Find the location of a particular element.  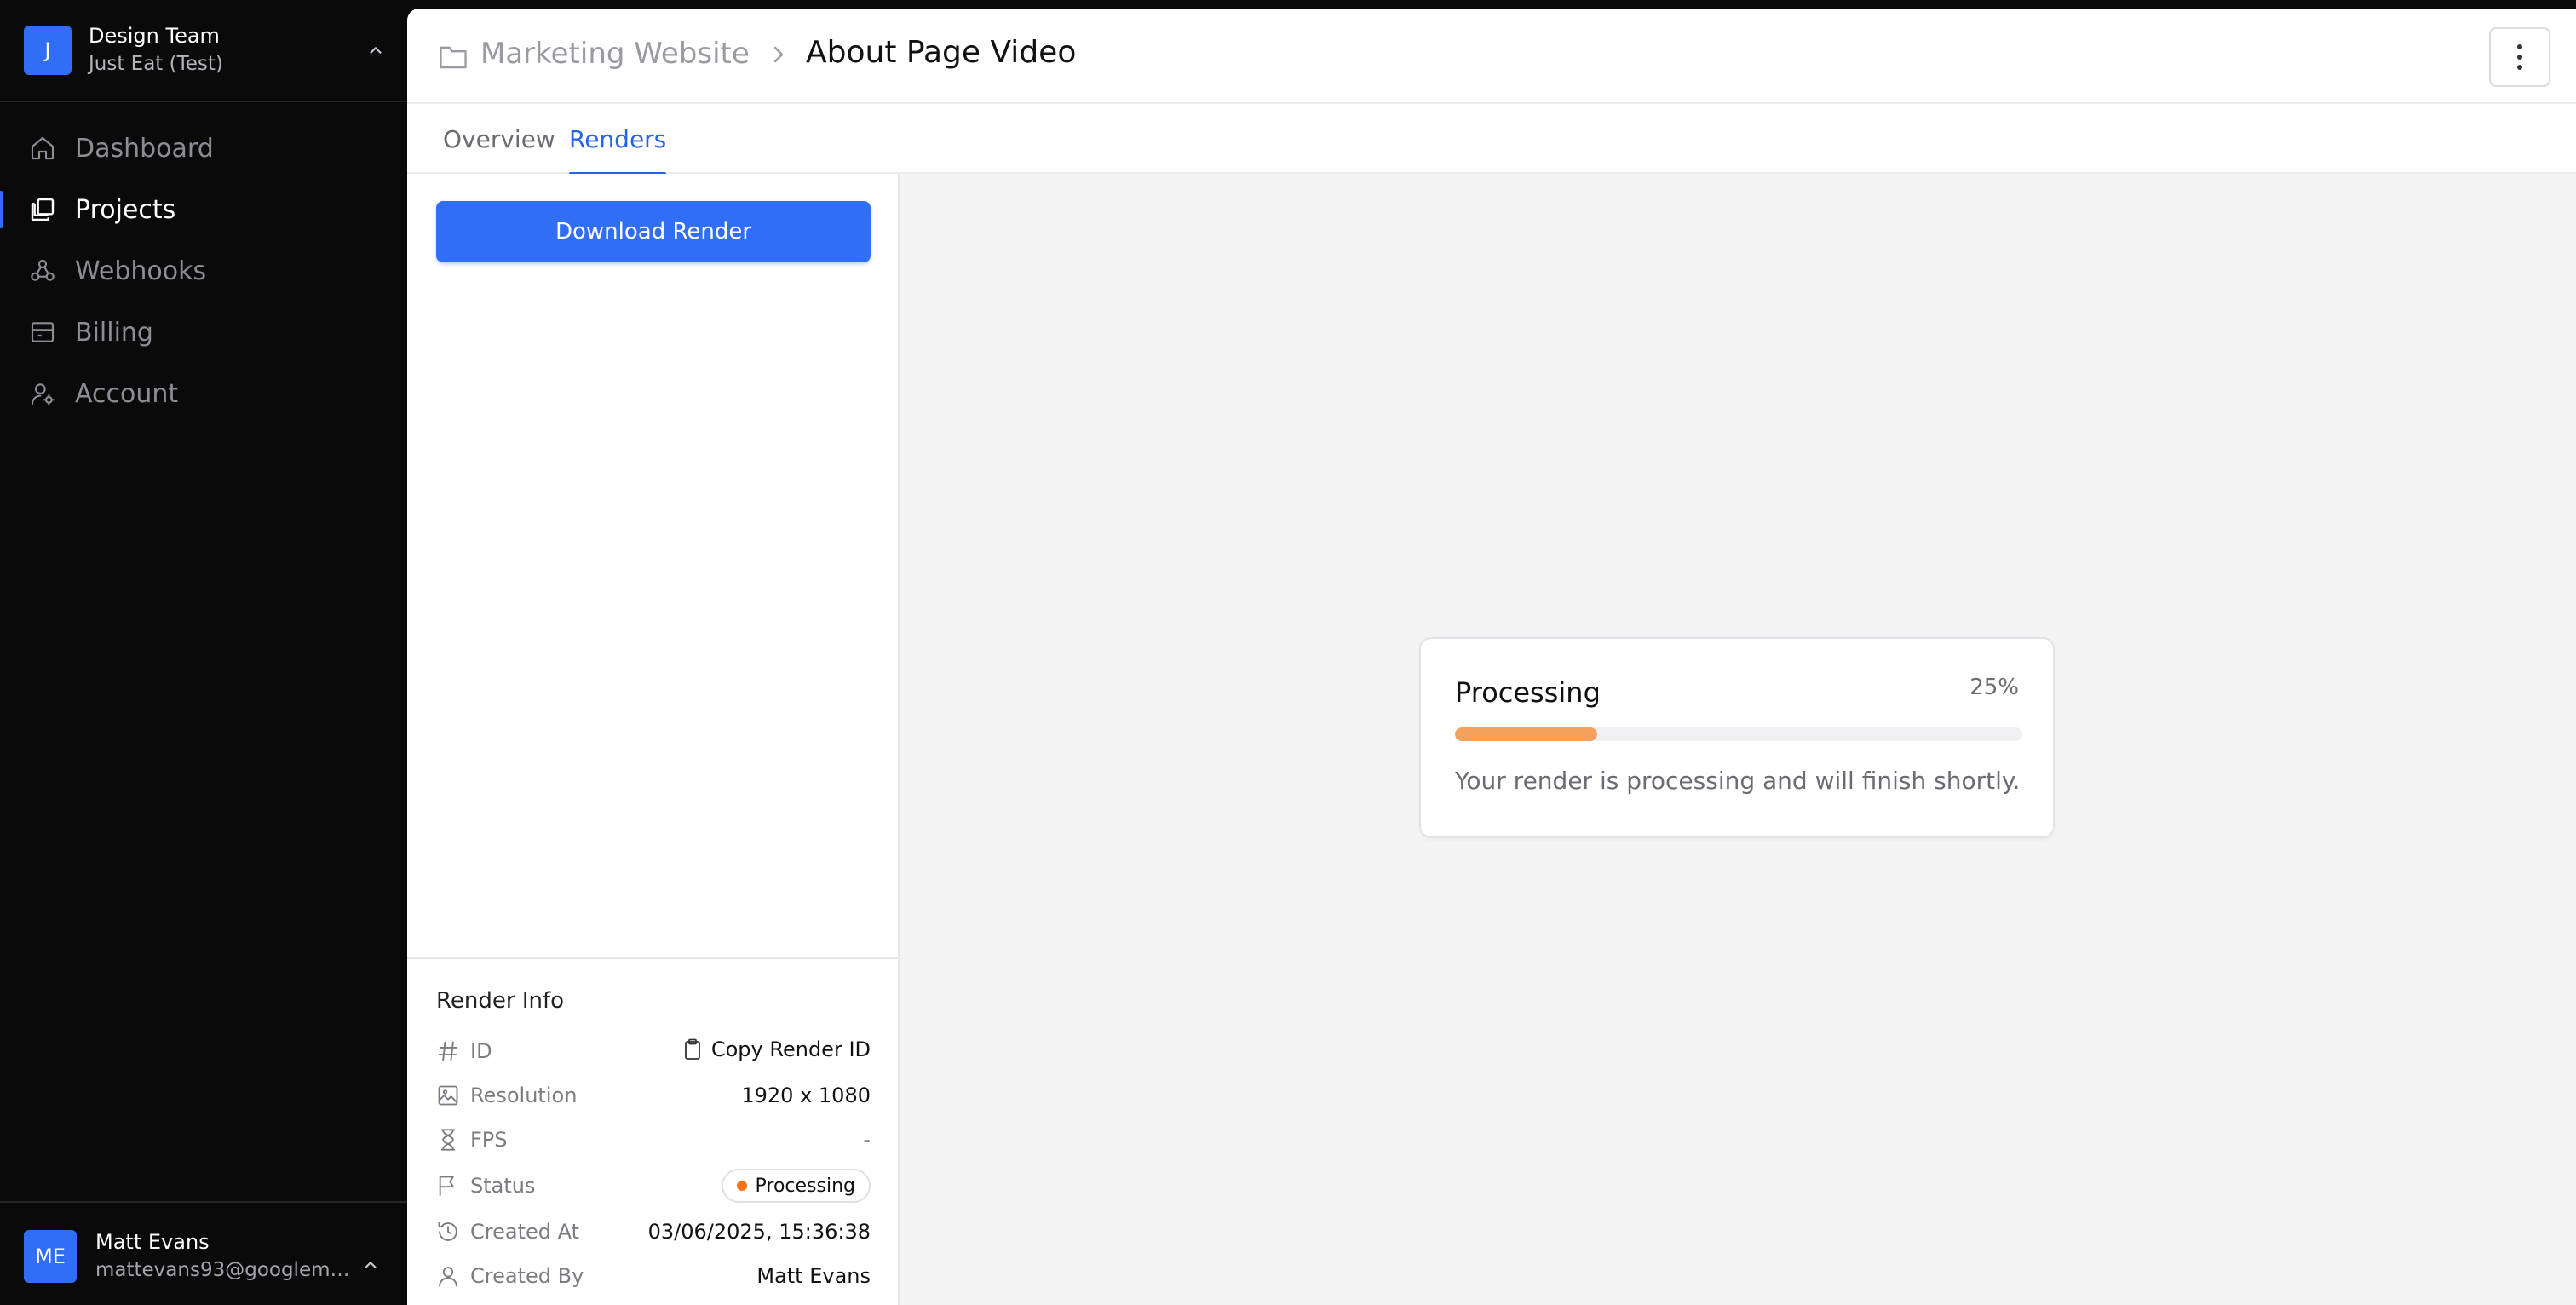

billing-icon is located at coordinates (43, 332).